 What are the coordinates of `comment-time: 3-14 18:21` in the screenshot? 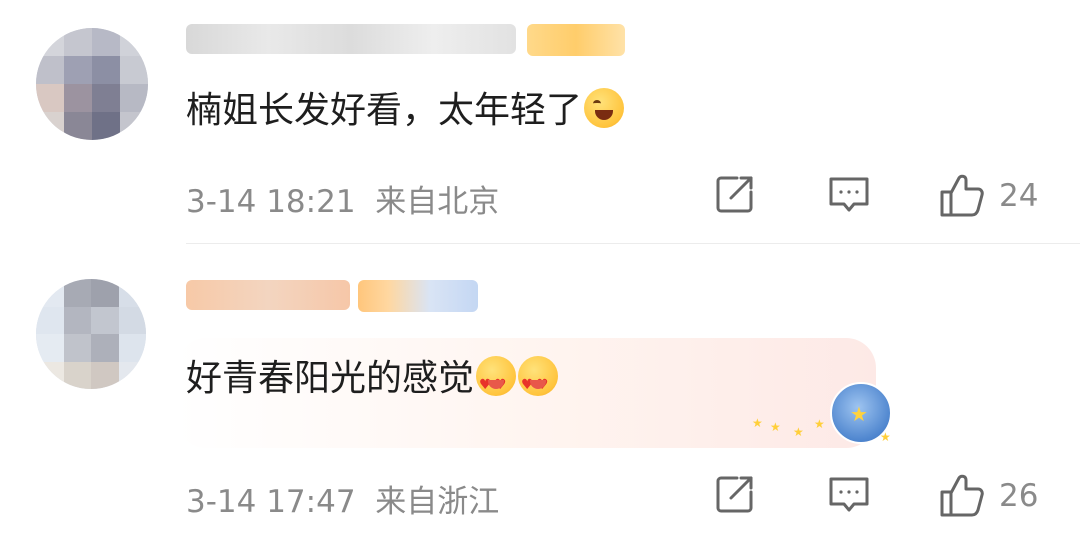 It's located at (271, 202).